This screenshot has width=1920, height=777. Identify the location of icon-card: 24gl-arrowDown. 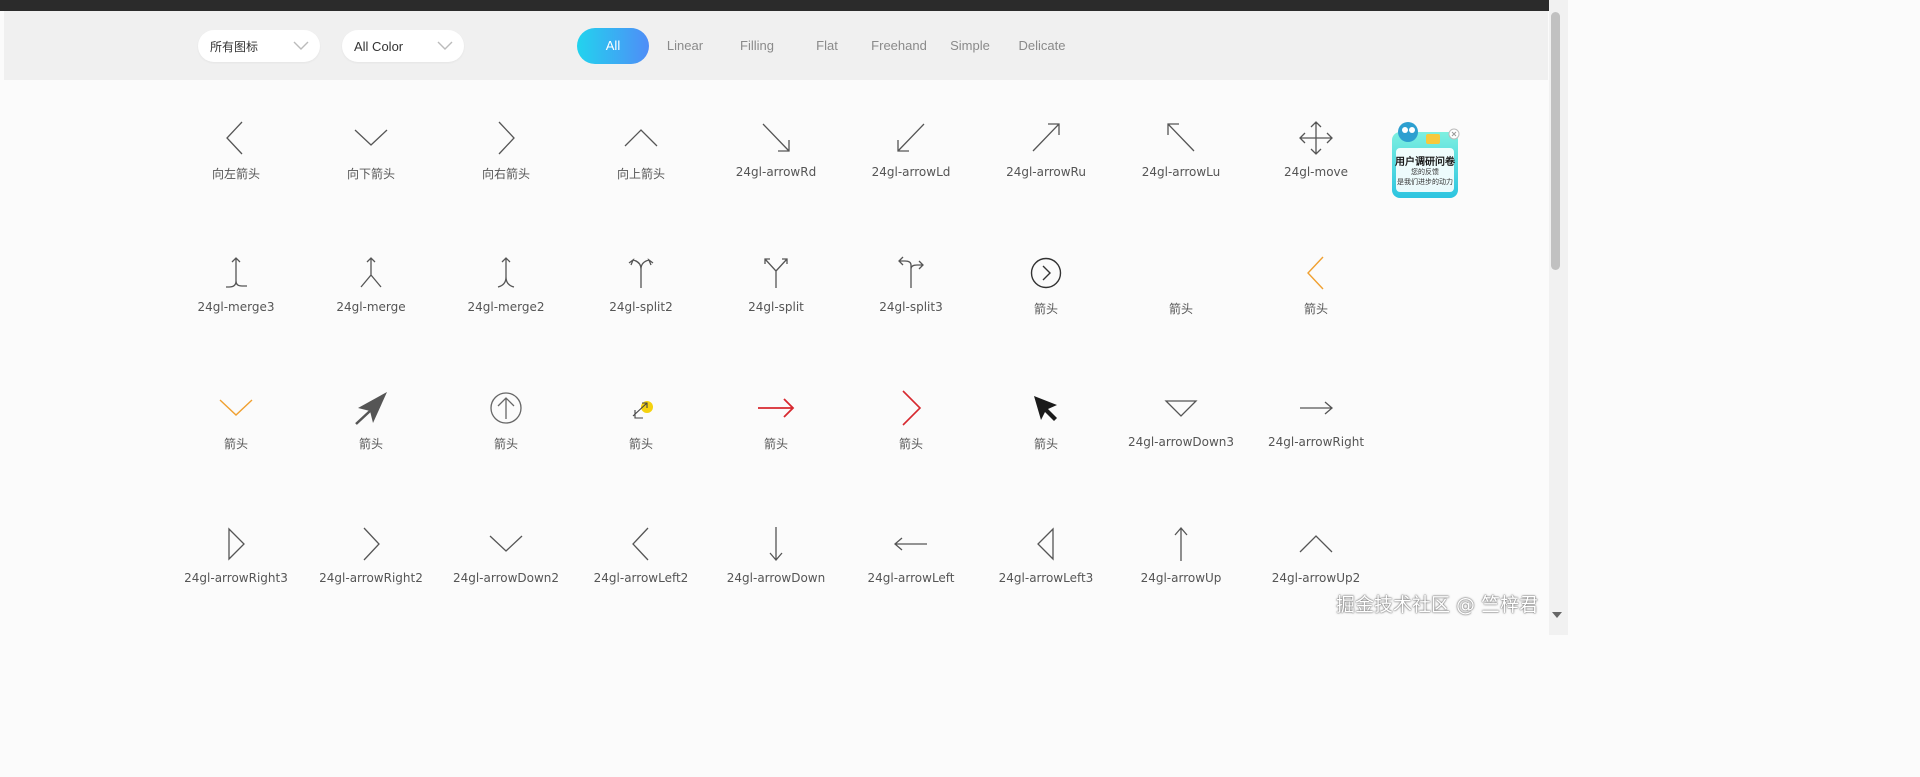
(776, 574).